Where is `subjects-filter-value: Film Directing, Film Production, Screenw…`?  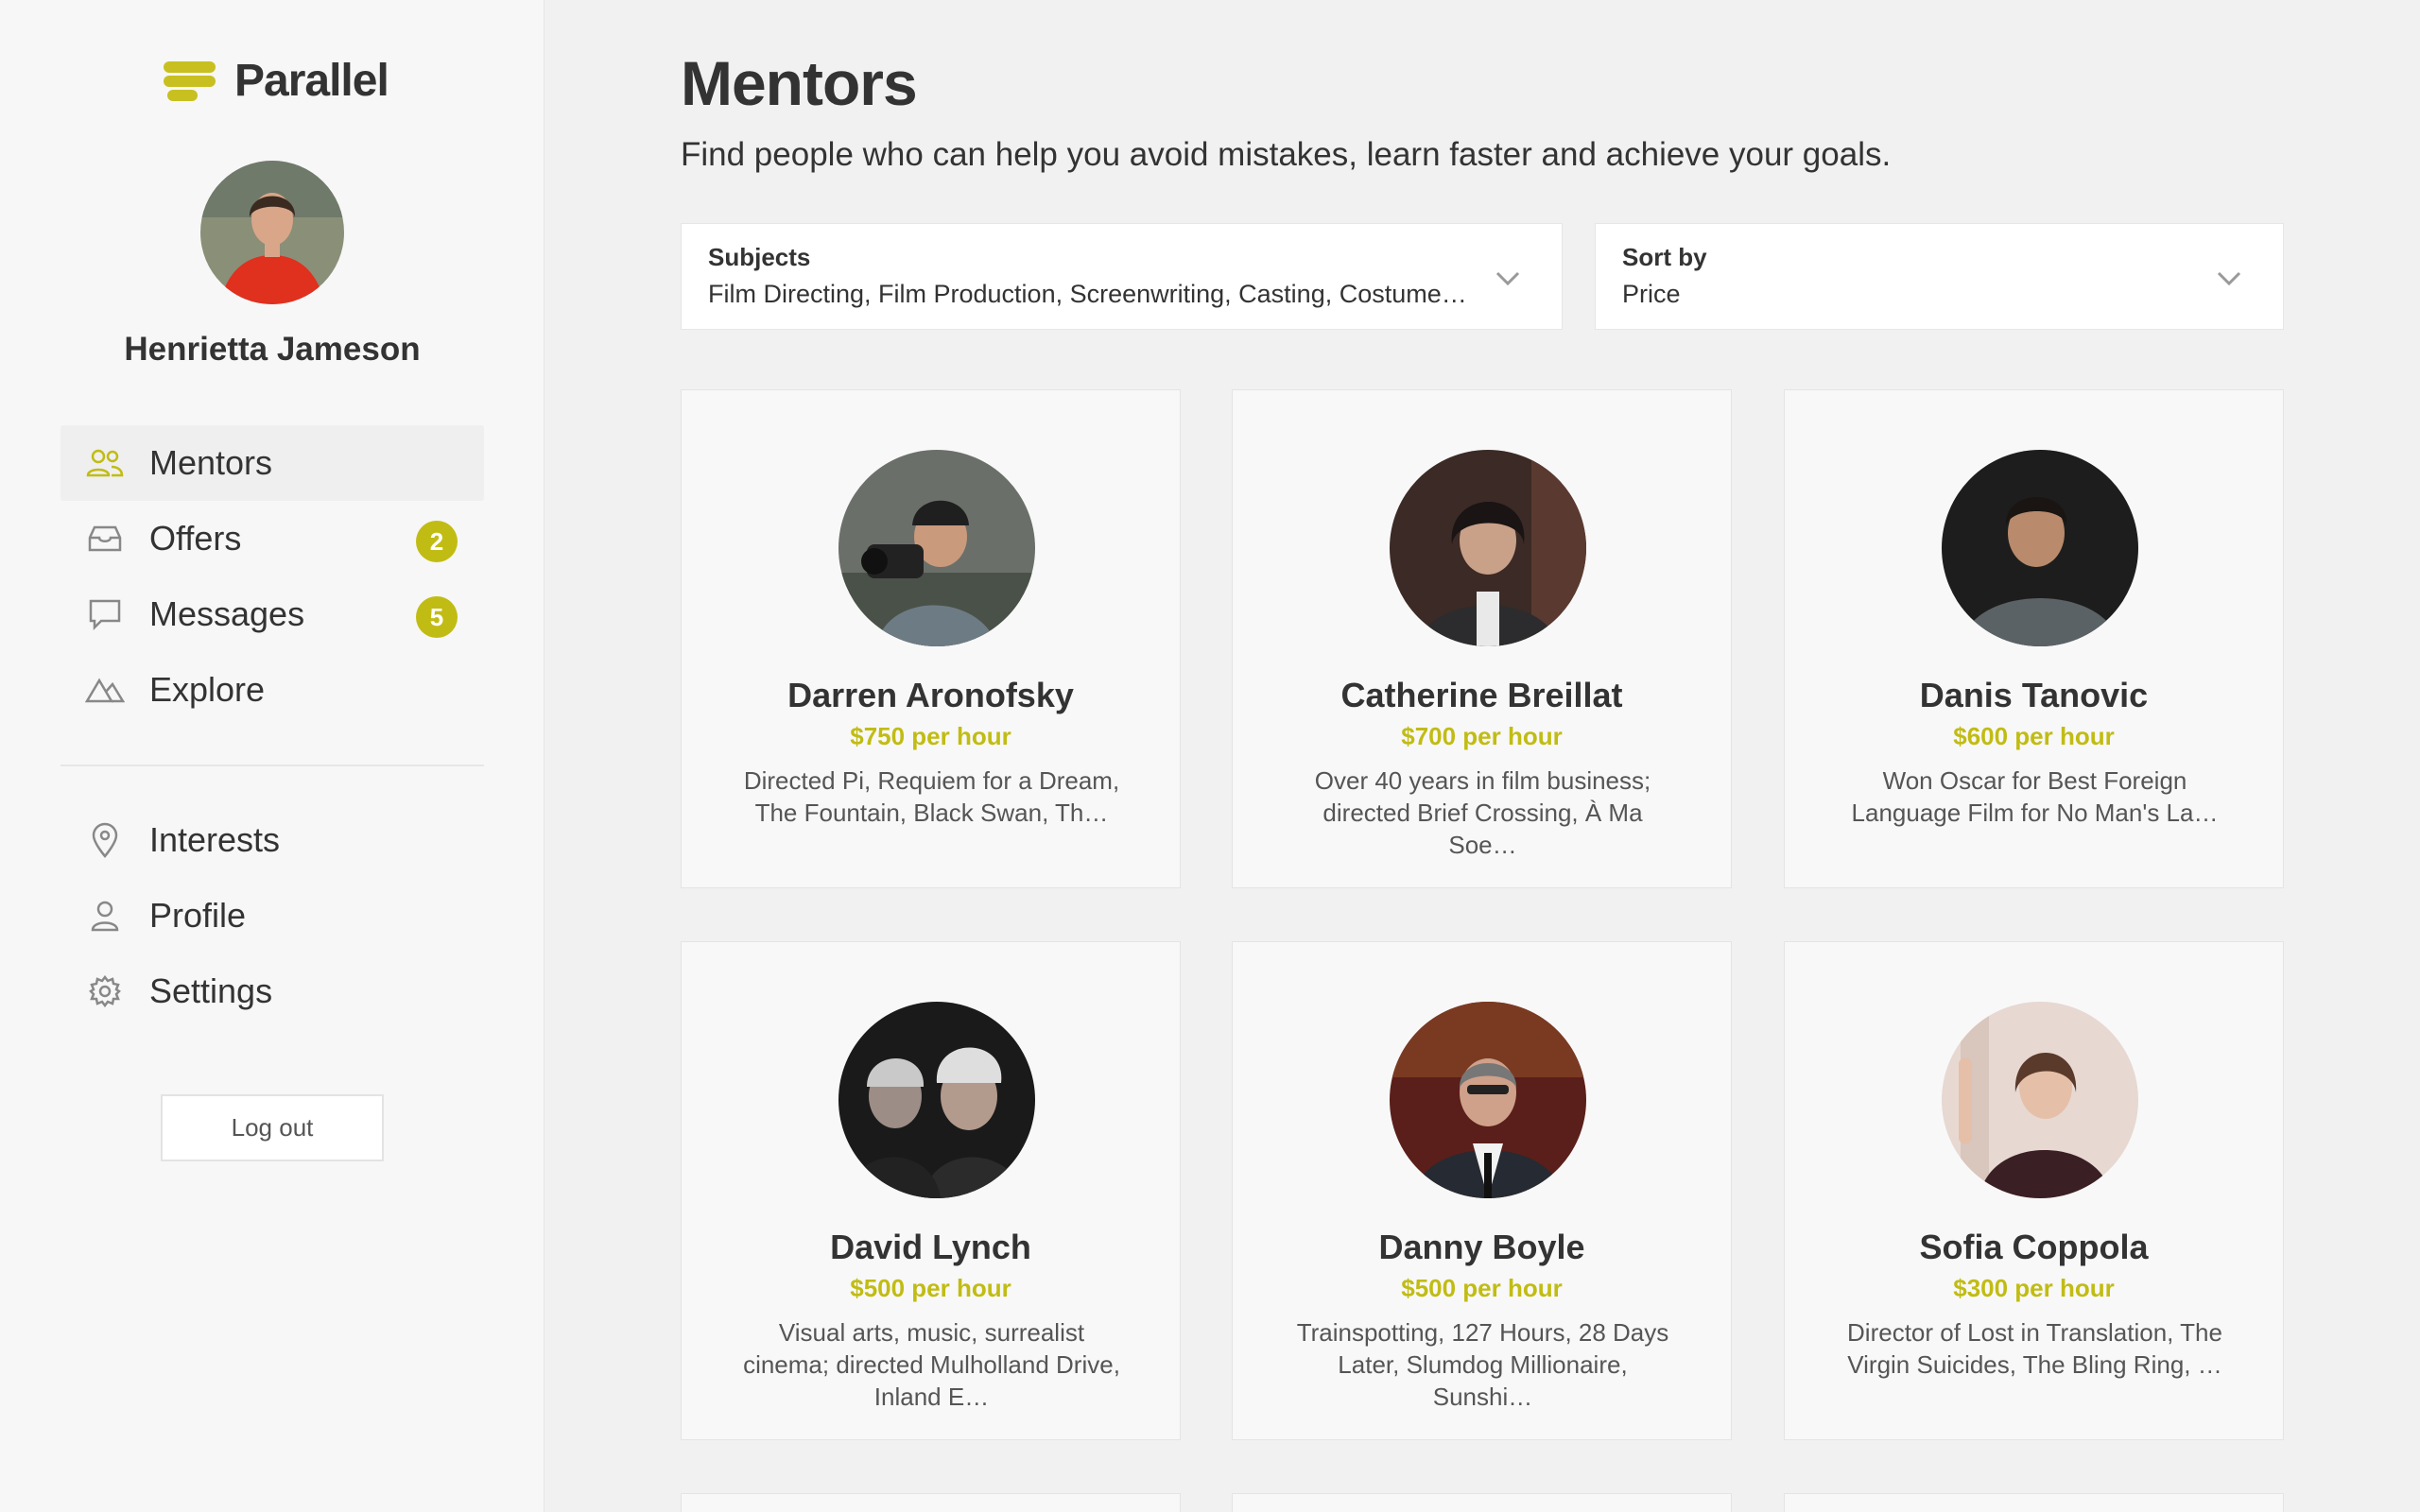
subjects-filter-value: Film Directing, Film Production, Screenw… is located at coordinates (1118, 294).